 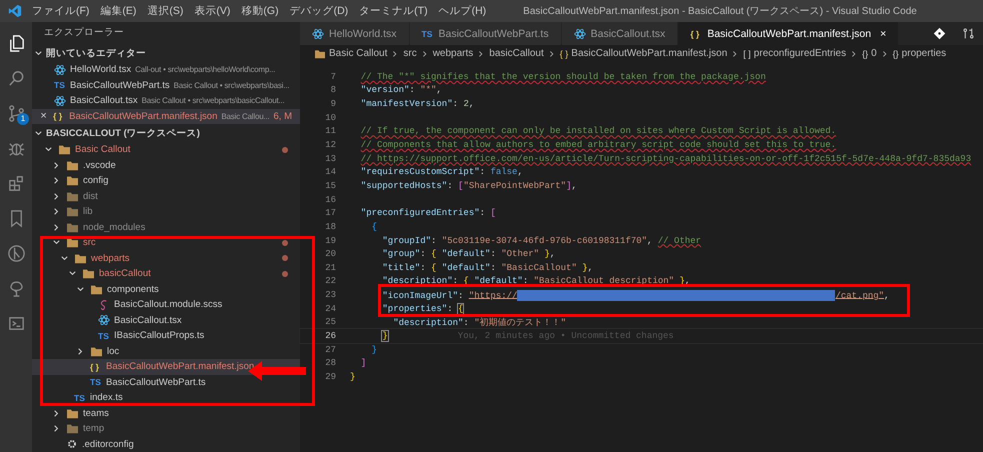 I want to click on tree-item: src, so click(x=166, y=242).